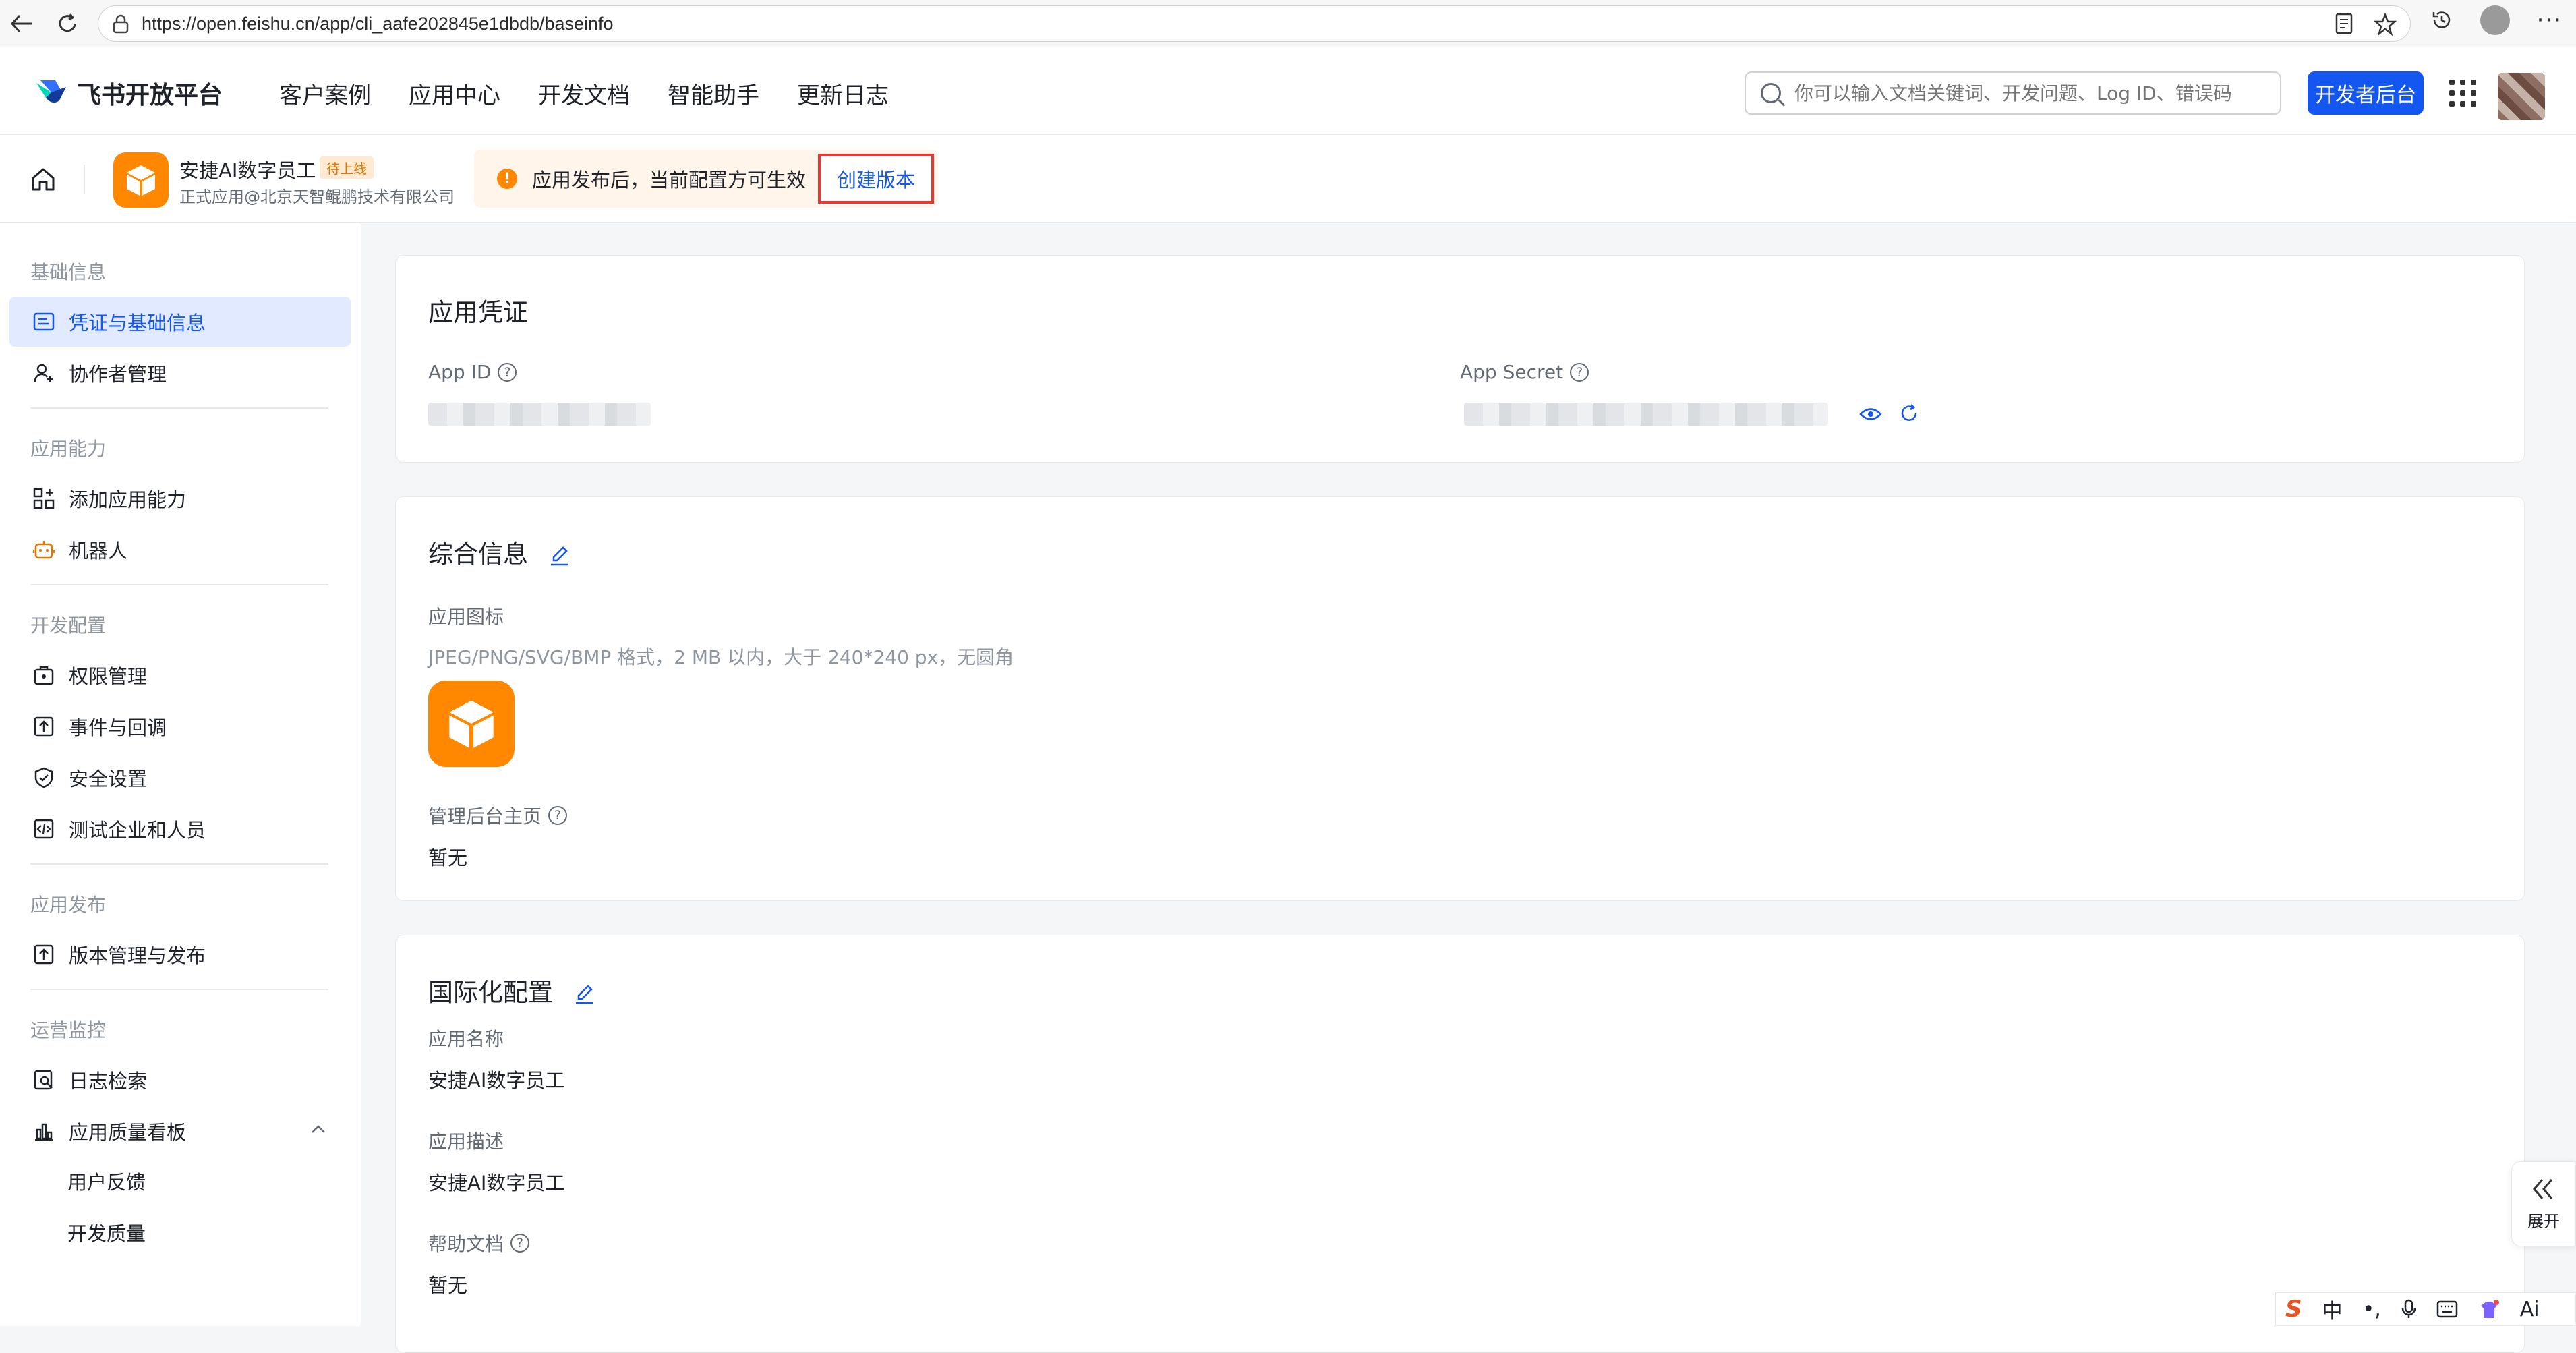 The width and height of the screenshot is (2576, 1353). I want to click on reader-mode-icon, so click(2344, 23).